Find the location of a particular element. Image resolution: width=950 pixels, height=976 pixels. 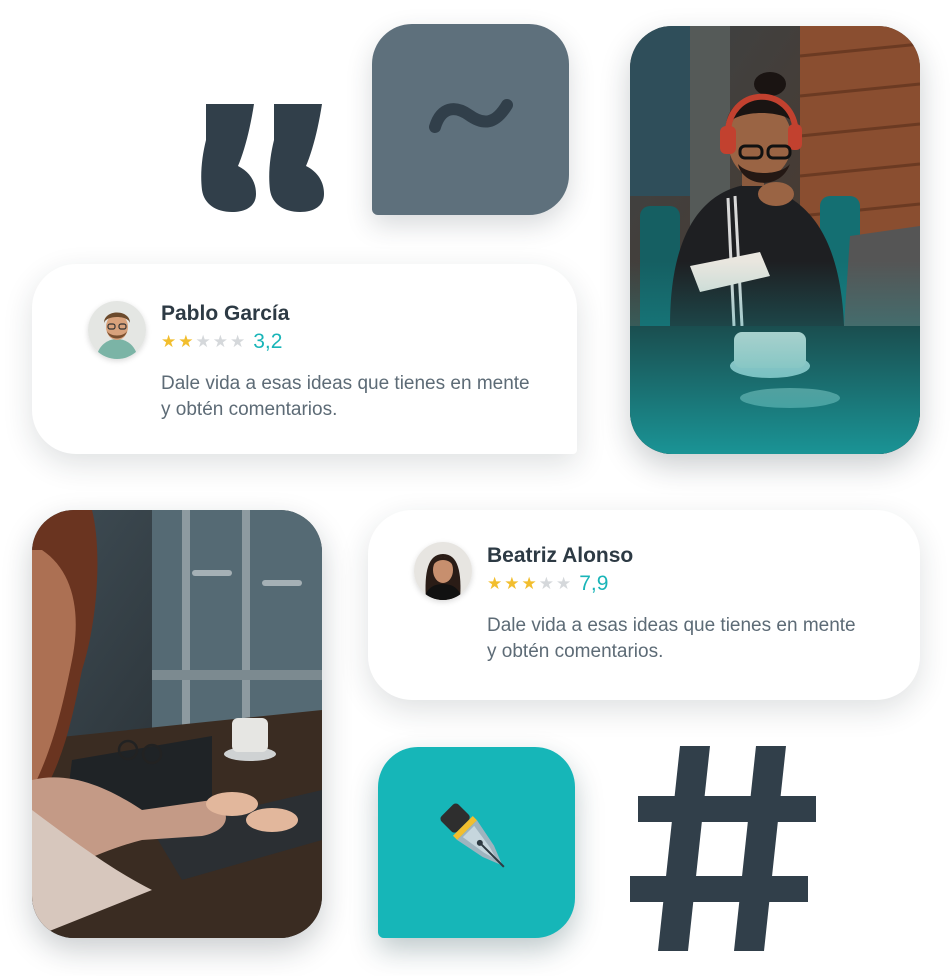

reviewer-name: Pablo García is located at coordinates (225, 313).